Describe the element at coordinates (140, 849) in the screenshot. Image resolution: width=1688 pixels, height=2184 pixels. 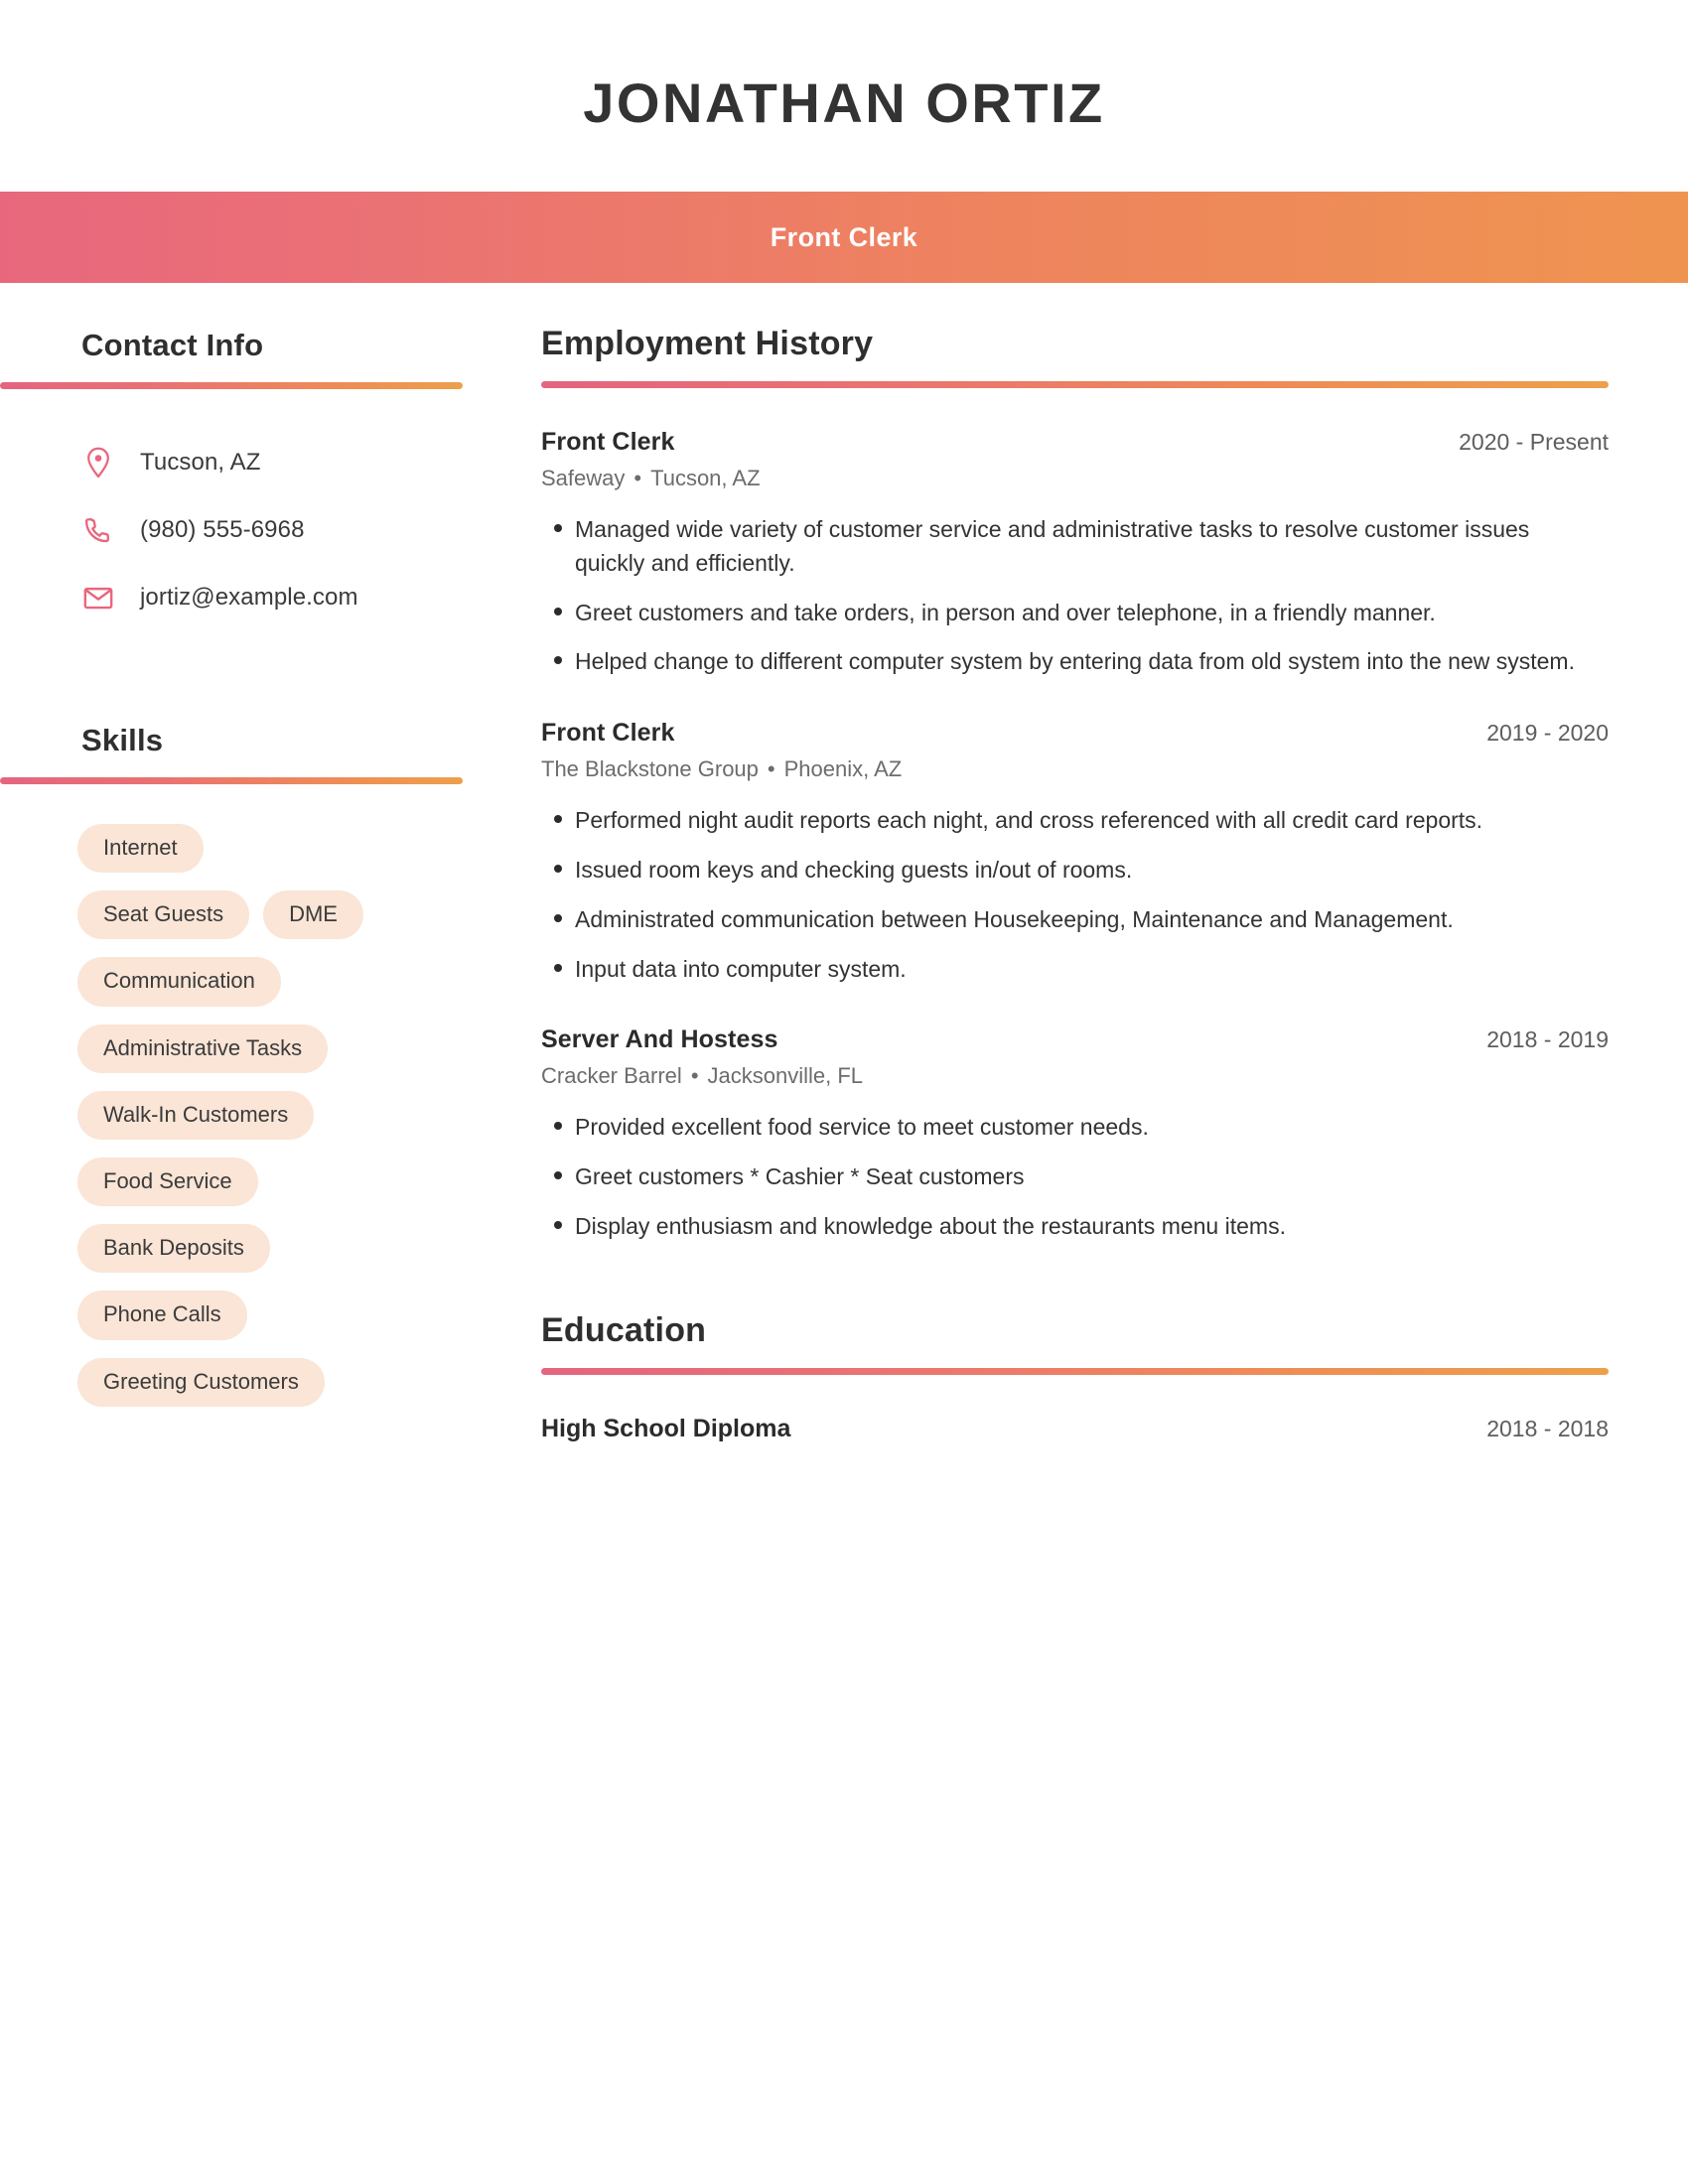
I see `skill-pill: Internet` at that location.